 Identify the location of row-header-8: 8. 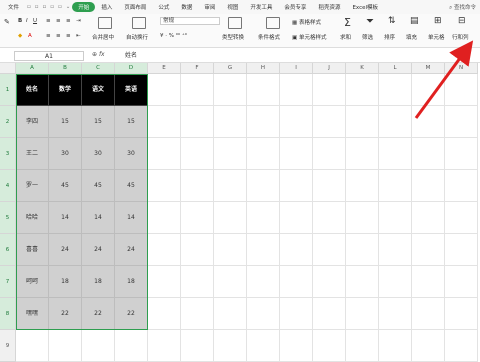
(8, 314).